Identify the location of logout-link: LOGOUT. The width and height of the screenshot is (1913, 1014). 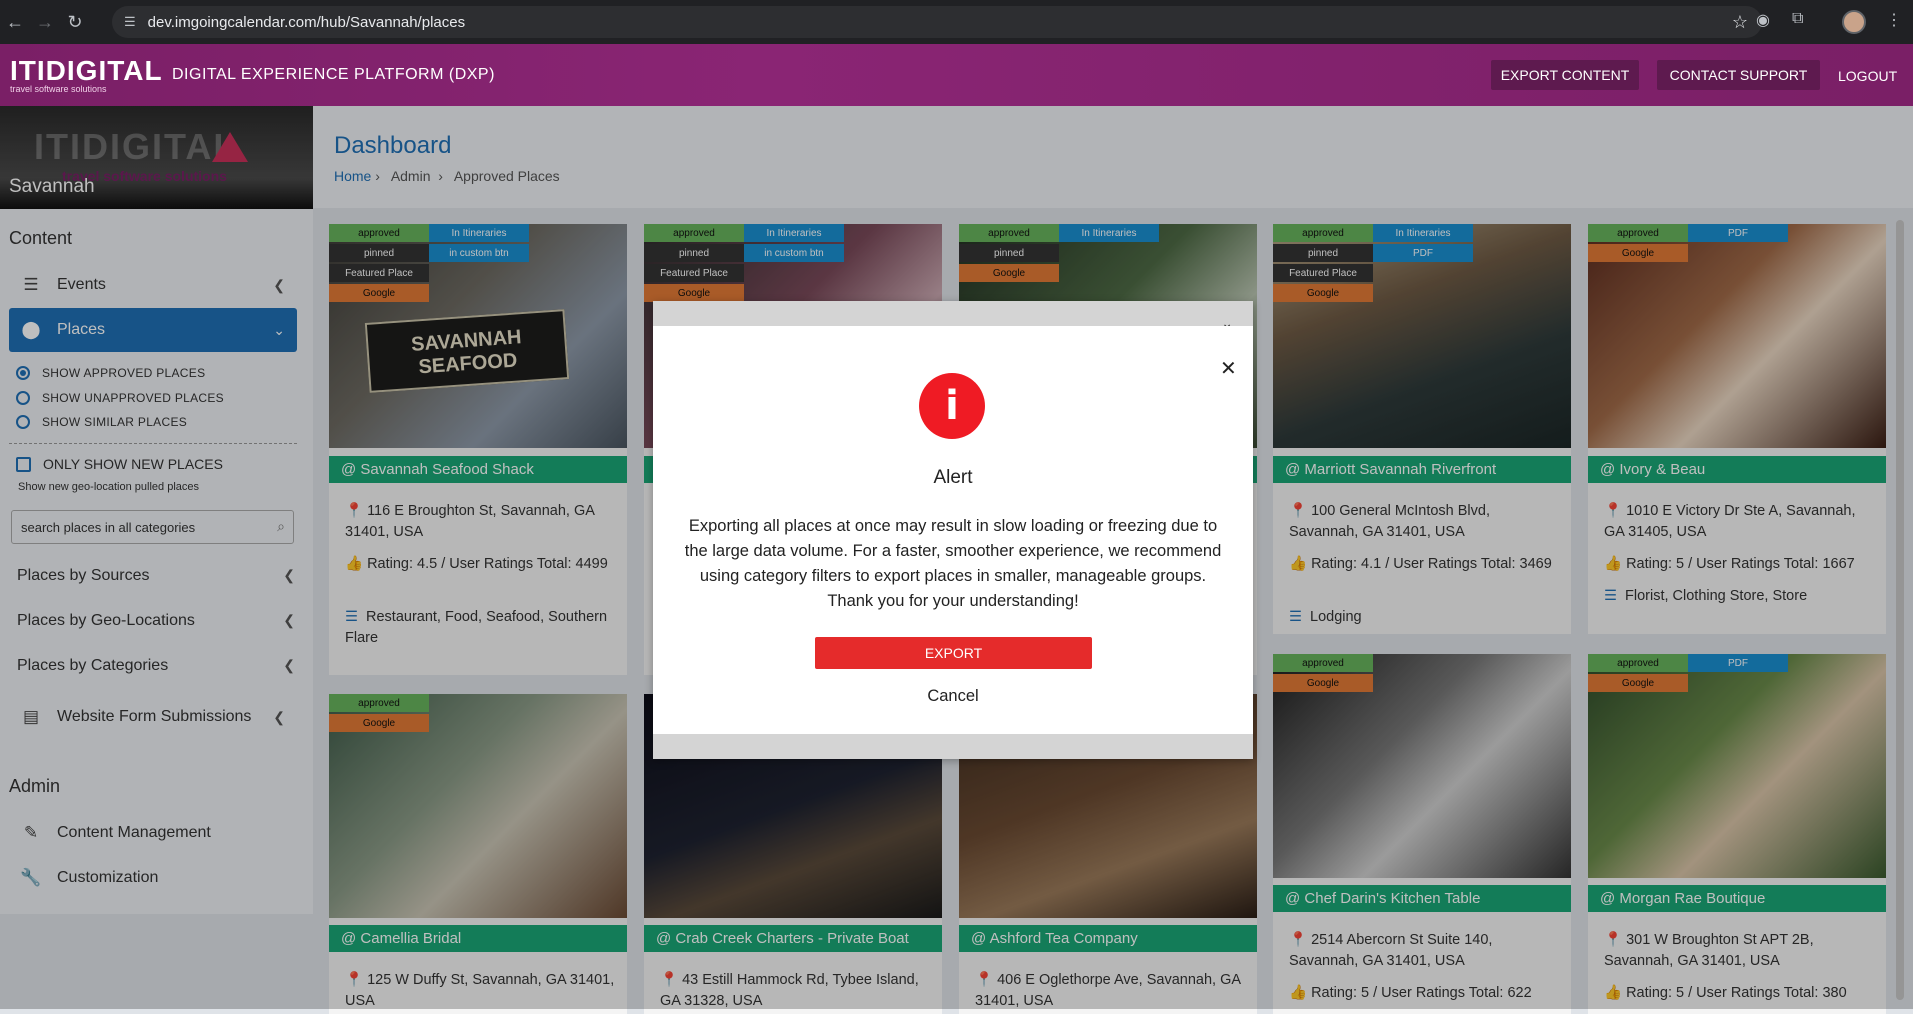
(1867, 76).